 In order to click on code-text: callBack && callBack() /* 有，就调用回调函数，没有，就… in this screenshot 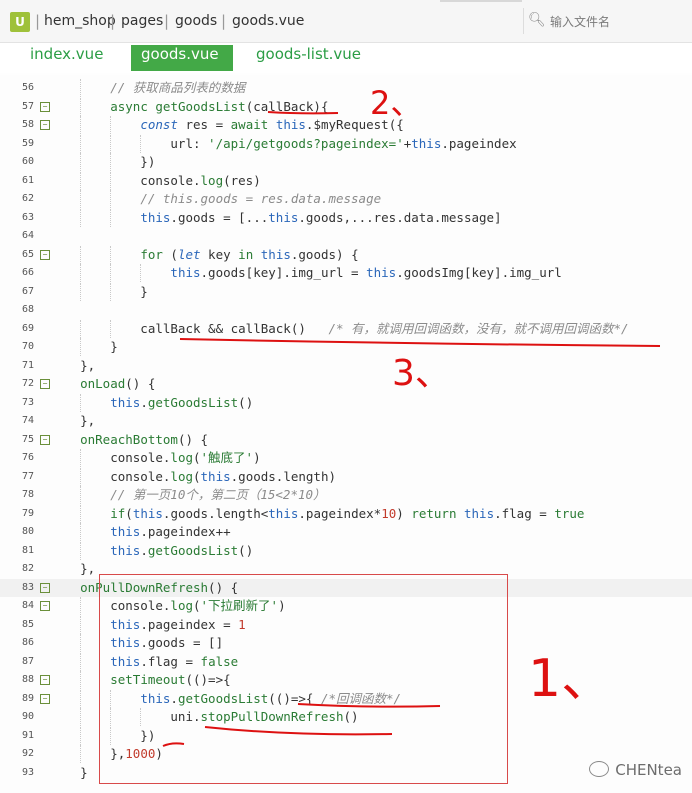, I will do `click(339, 328)`.